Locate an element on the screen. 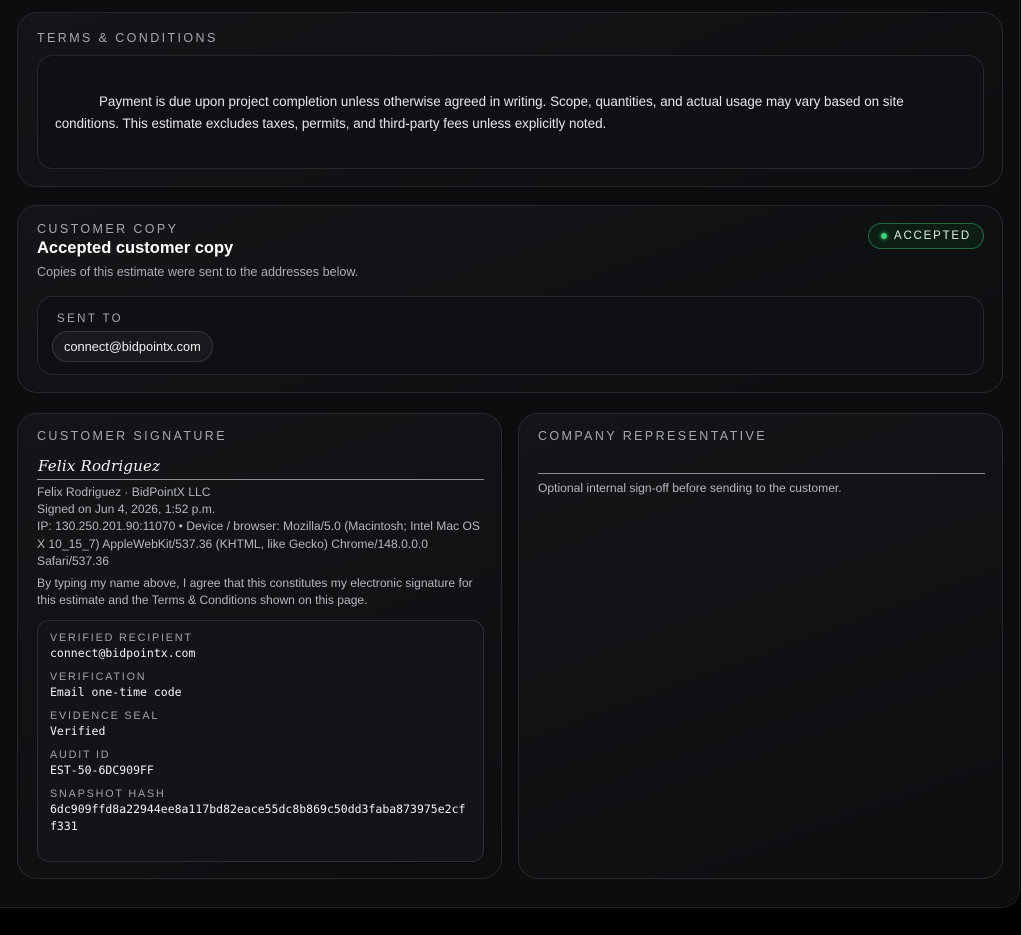 This screenshot has width=1021, height=935. terms-heading: TERMS & CONDITIONS is located at coordinates (127, 38).